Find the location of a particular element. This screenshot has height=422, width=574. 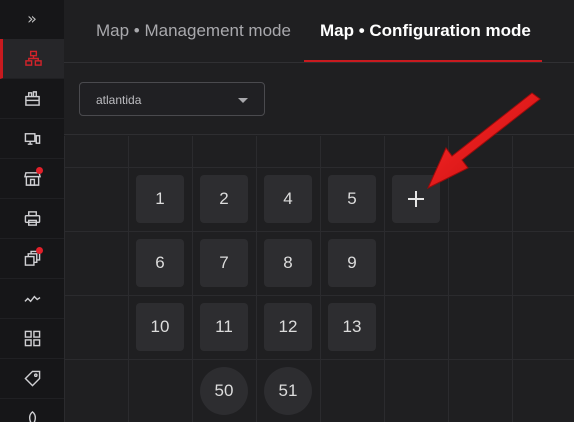

sidebar-item-more is located at coordinates (32, 410).